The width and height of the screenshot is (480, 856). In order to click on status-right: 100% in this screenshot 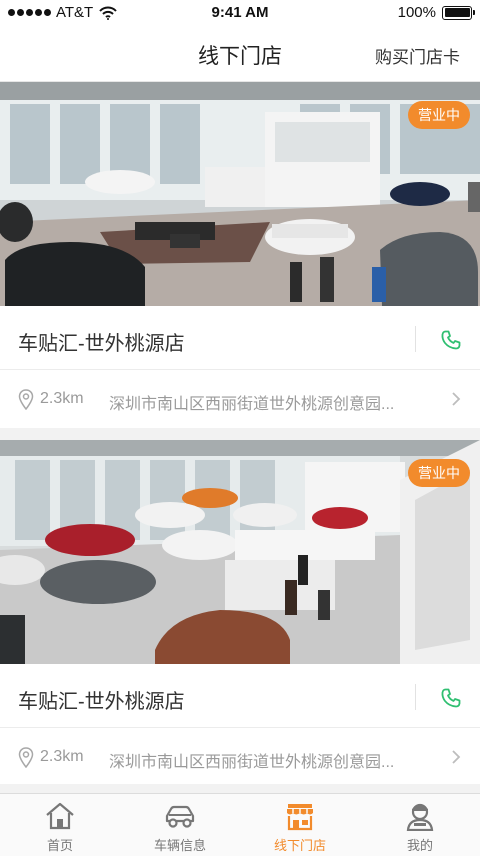, I will do `click(436, 12)`.